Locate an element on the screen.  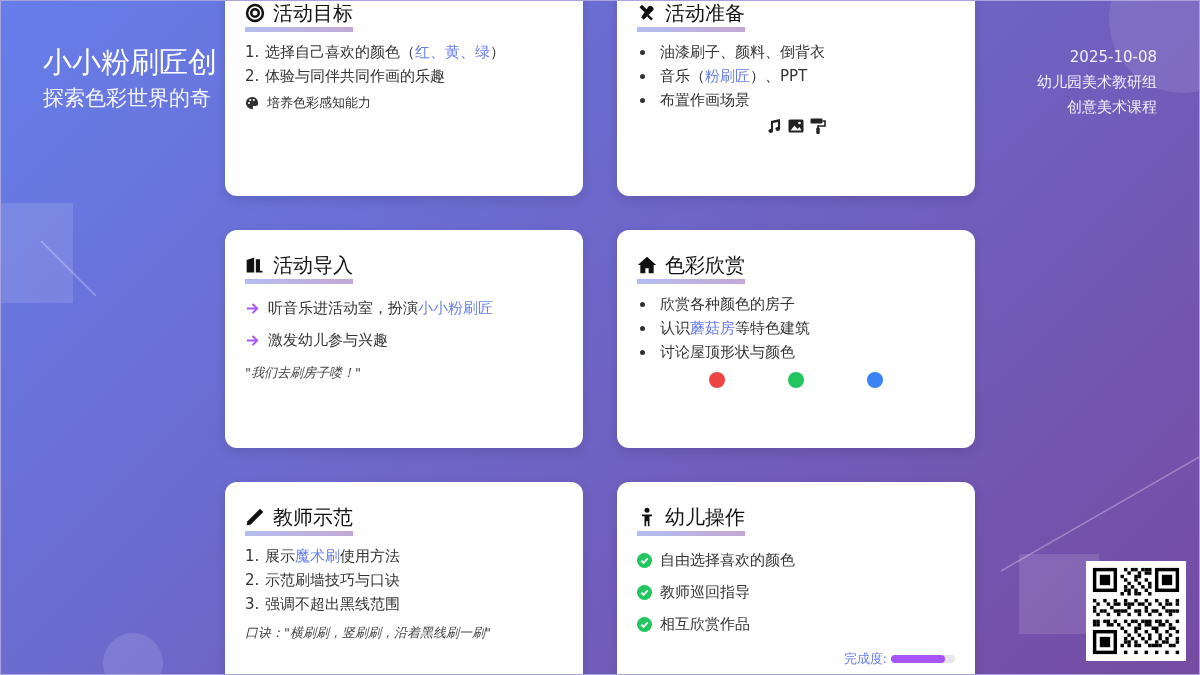
target-icon is located at coordinates (255, 13).